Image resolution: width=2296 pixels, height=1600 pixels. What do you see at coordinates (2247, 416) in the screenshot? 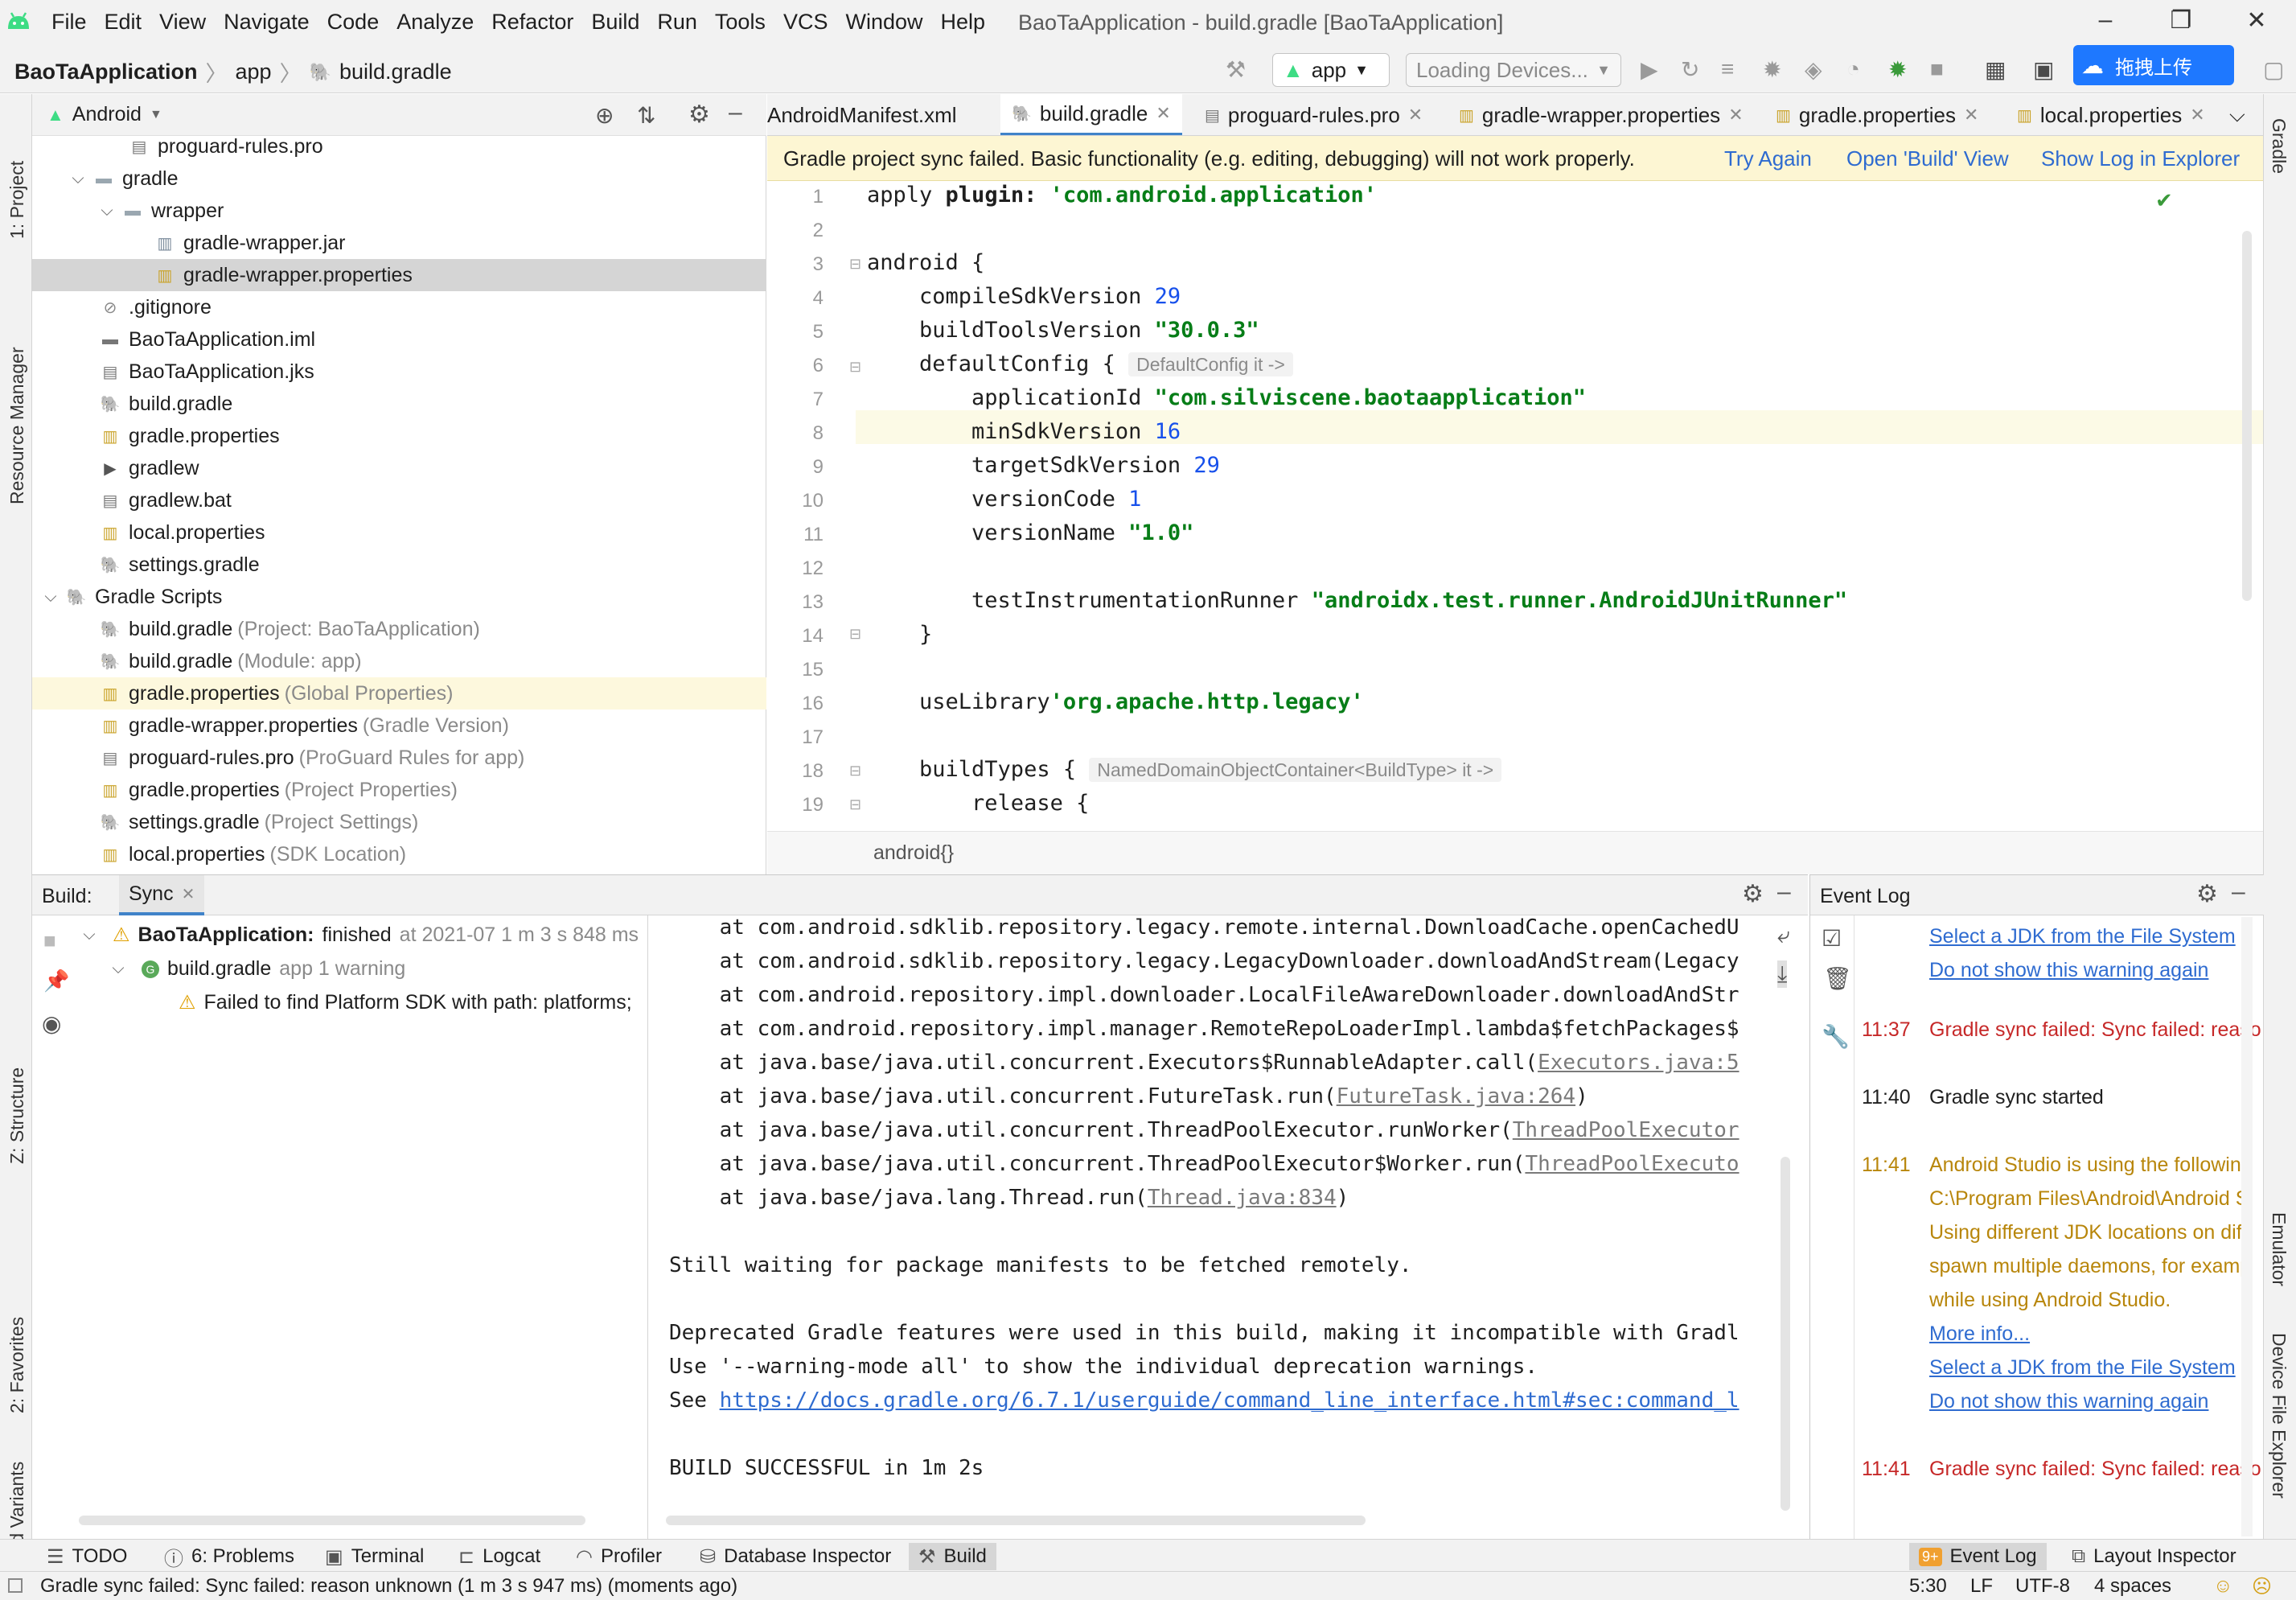
I see `editor-scrollbar` at bounding box center [2247, 416].